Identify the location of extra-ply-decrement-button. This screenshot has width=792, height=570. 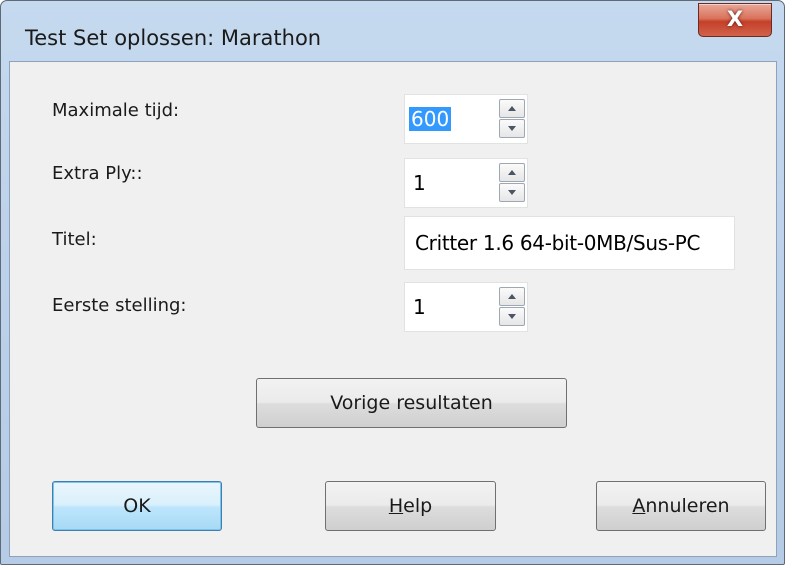
(512, 192).